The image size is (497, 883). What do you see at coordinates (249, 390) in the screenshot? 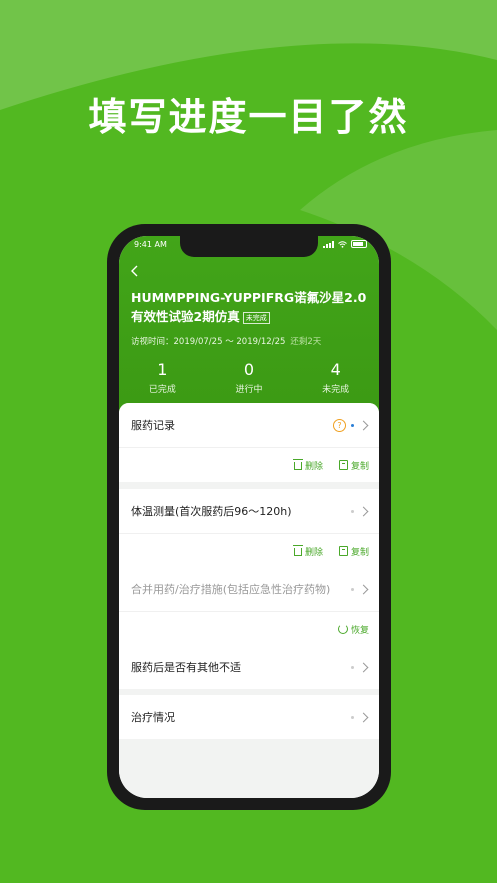
I see `stat-in-progress-label: 进行中` at bounding box center [249, 390].